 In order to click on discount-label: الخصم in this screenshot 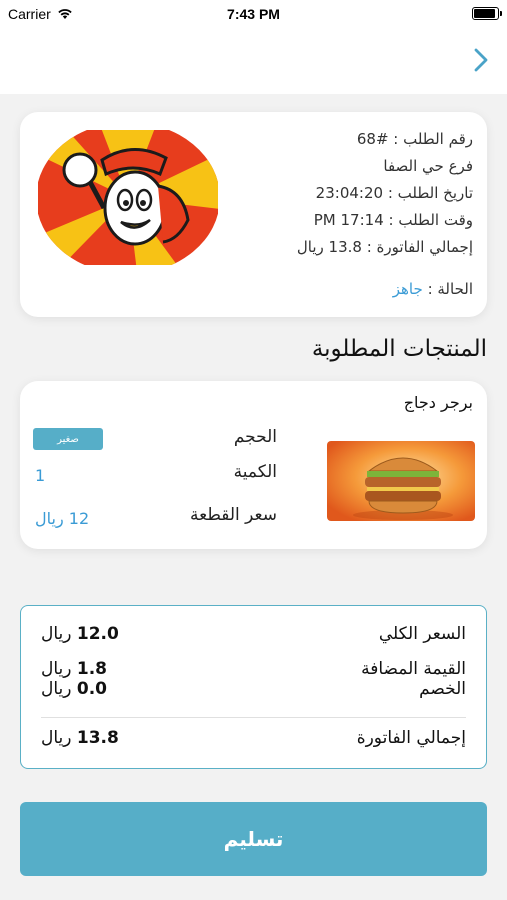, I will do `click(442, 689)`.